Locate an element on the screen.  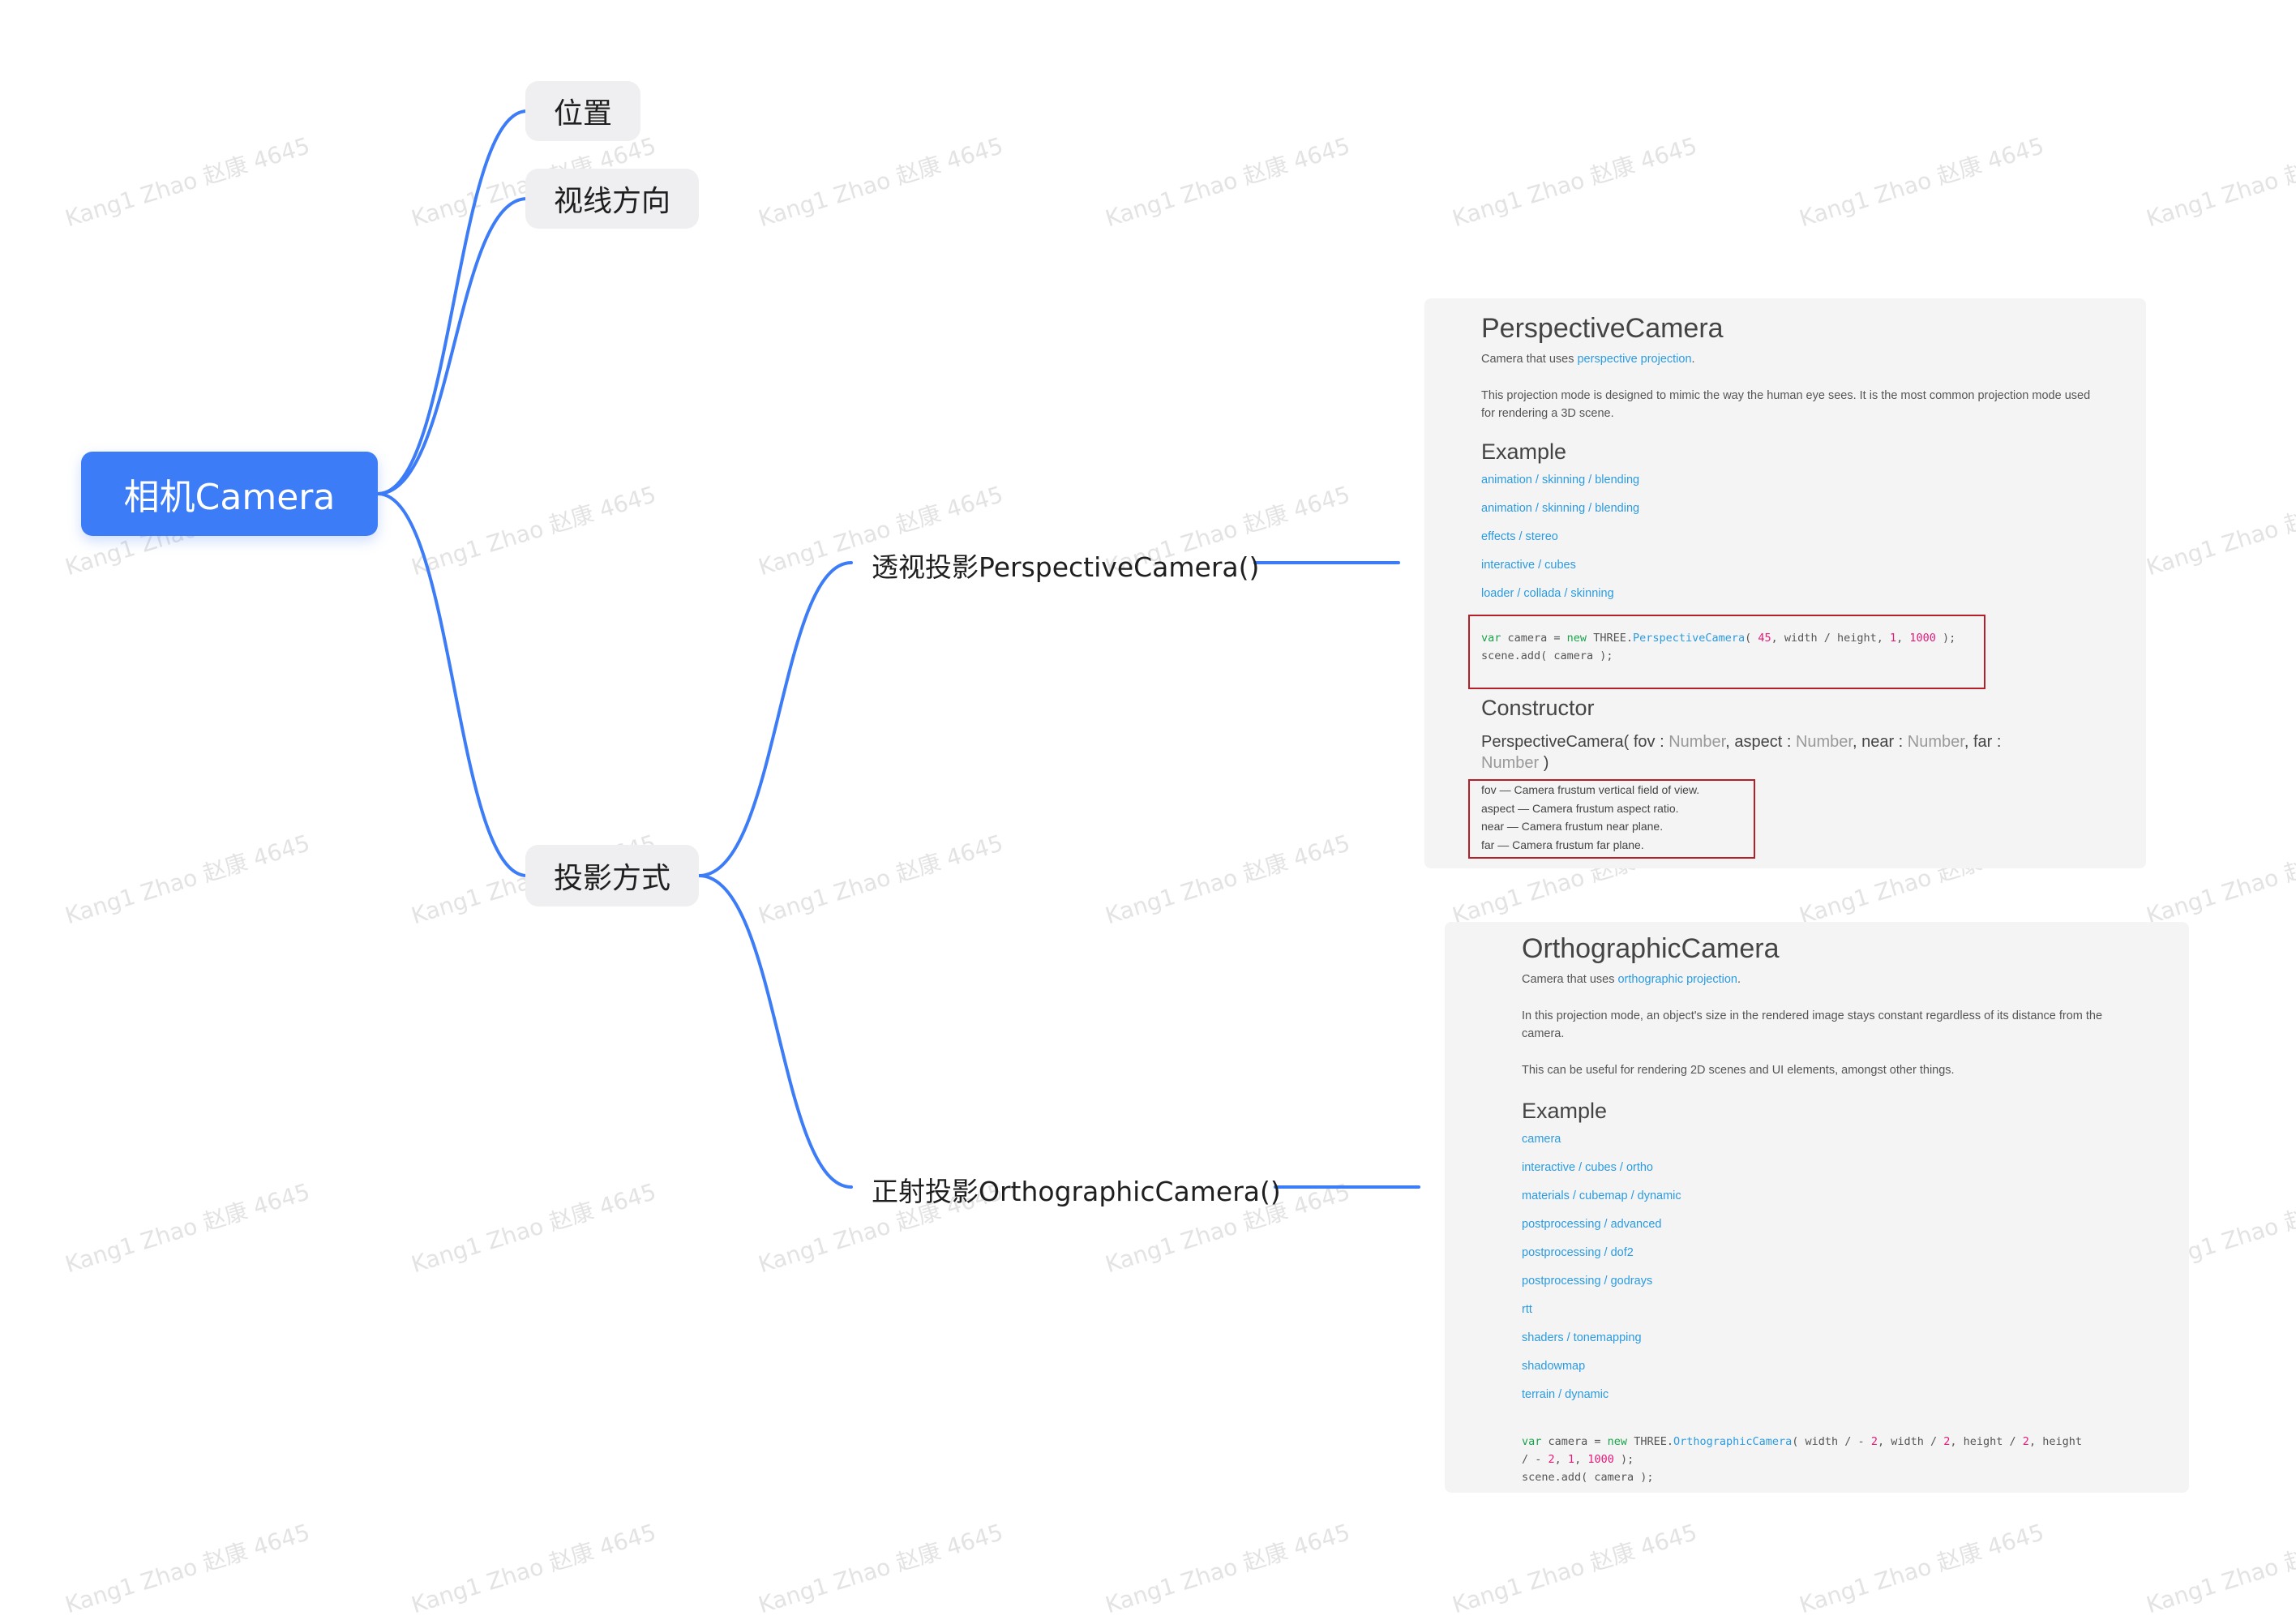
topic-position-label: 位置 is located at coordinates (582, 114).